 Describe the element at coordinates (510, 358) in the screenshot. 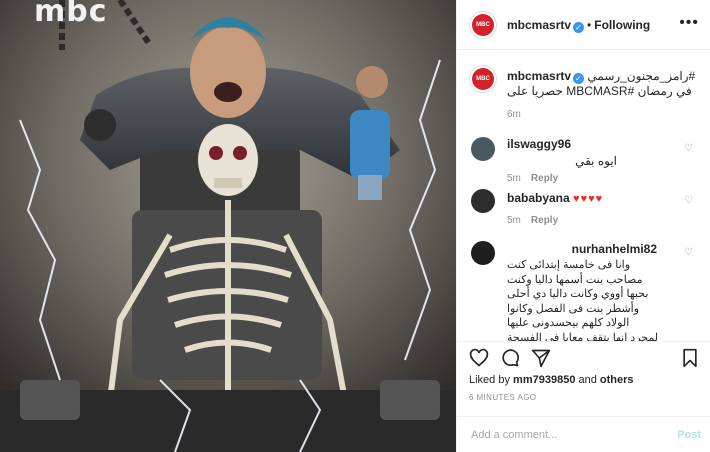

I see `comment-bubble-icon` at that location.